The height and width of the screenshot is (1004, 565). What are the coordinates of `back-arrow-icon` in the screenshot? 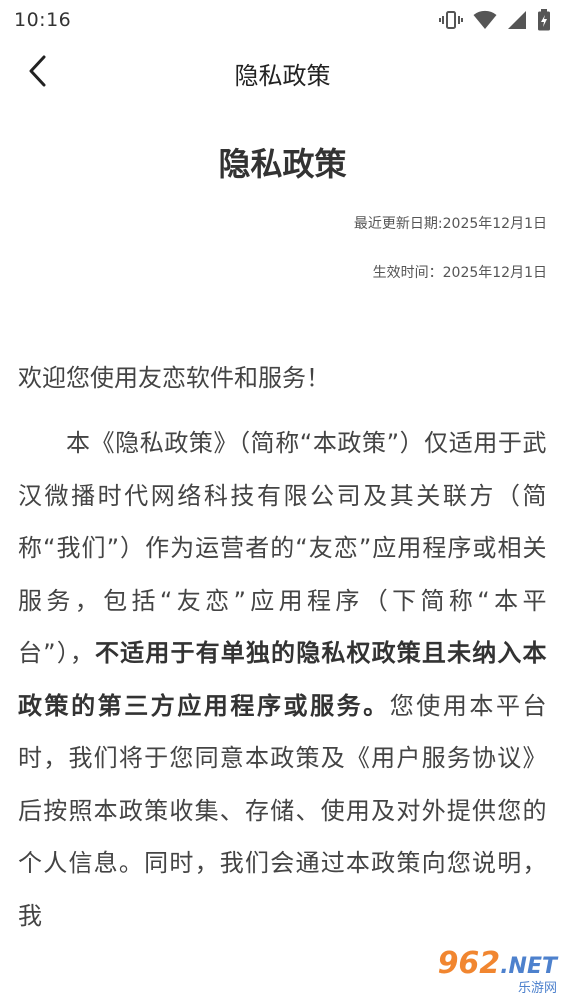 It's located at (38, 73).